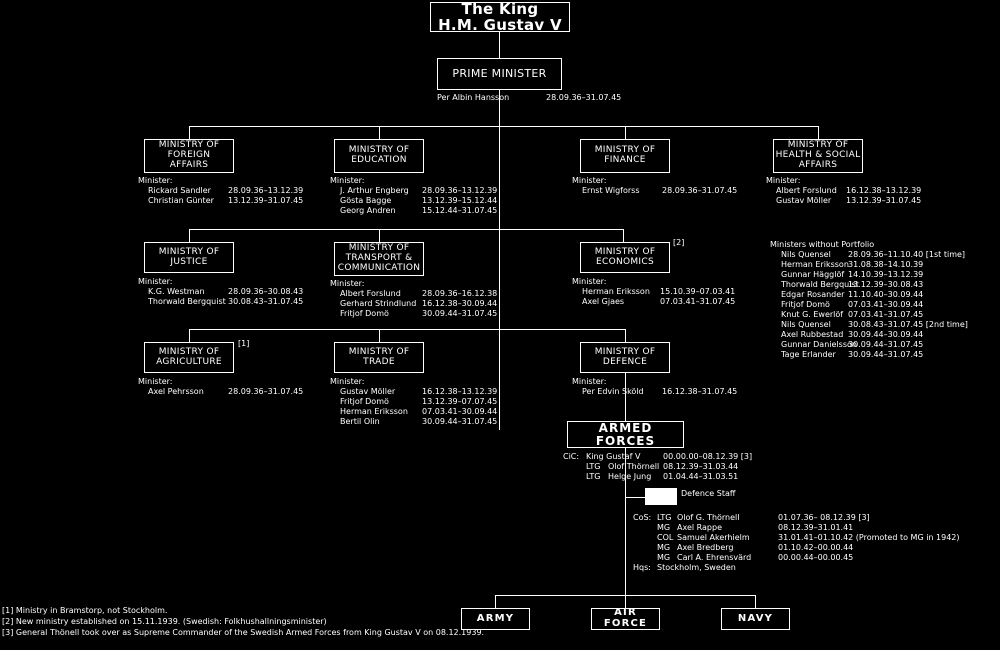  Describe the element at coordinates (849, 200) in the screenshot. I see `official-row: Gustav Möller 13.12.39–31.07.45` at that location.